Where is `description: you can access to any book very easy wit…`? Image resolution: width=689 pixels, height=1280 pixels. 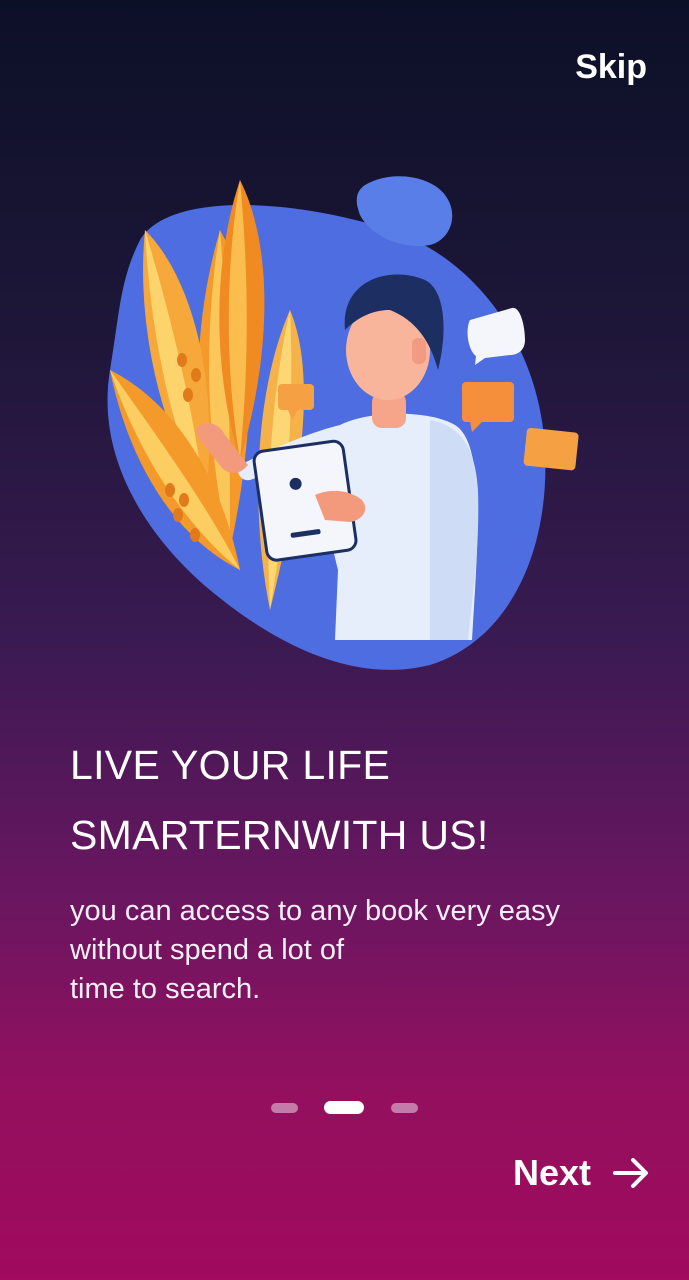 description: you can access to any book very easy wit… is located at coordinates (360, 950).